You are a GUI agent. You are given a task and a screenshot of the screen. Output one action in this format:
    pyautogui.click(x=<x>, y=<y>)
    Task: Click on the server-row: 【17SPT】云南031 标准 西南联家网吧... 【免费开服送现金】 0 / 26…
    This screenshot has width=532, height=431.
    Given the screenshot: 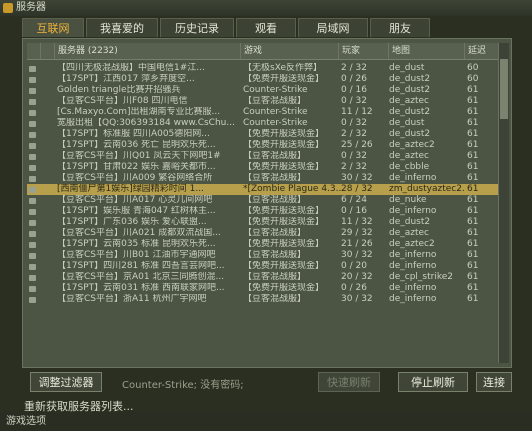 What is the action you would take?
    pyautogui.click(x=267, y=288)
    